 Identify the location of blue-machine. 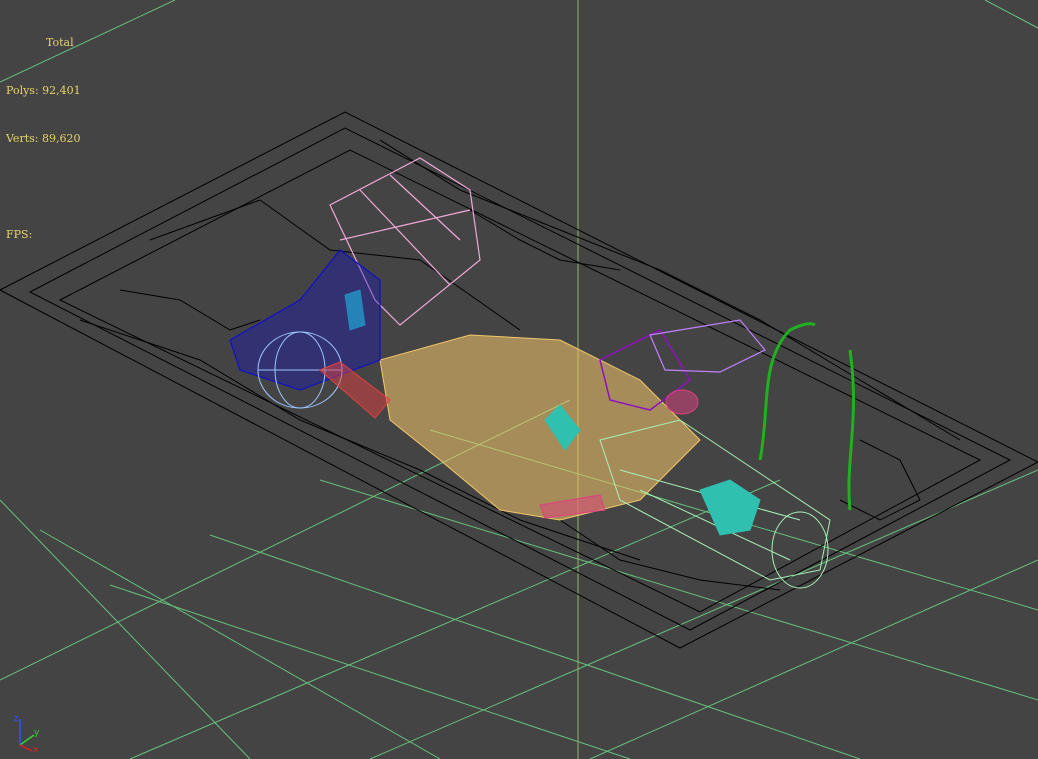
(305, 320).